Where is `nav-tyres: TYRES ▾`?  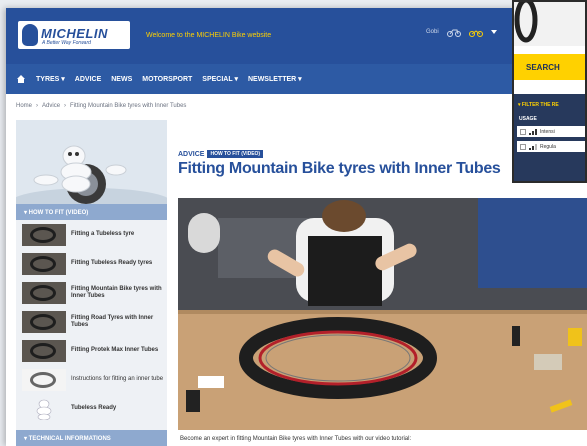 nav-tyres: TYRES ▾ is located at coordinates (50, 79).